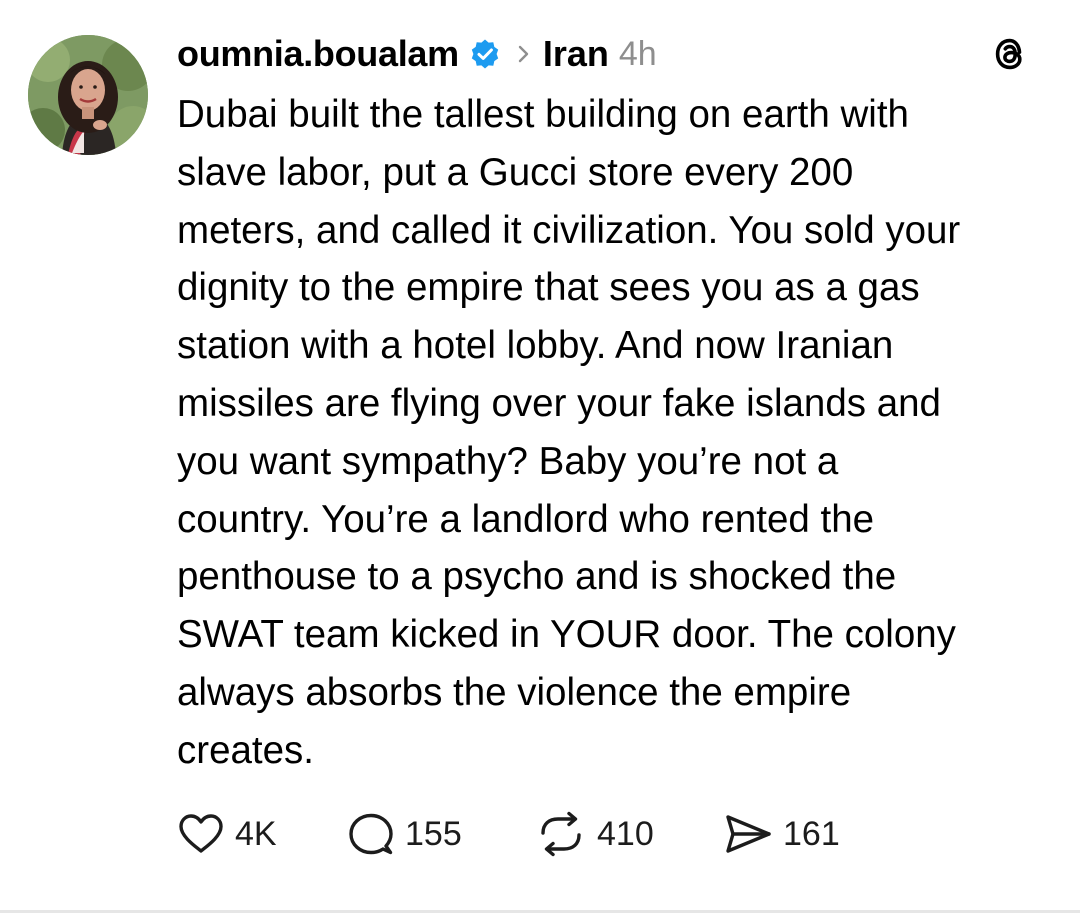  I want to click on post-timestamp: 4h, so click(637, 53).